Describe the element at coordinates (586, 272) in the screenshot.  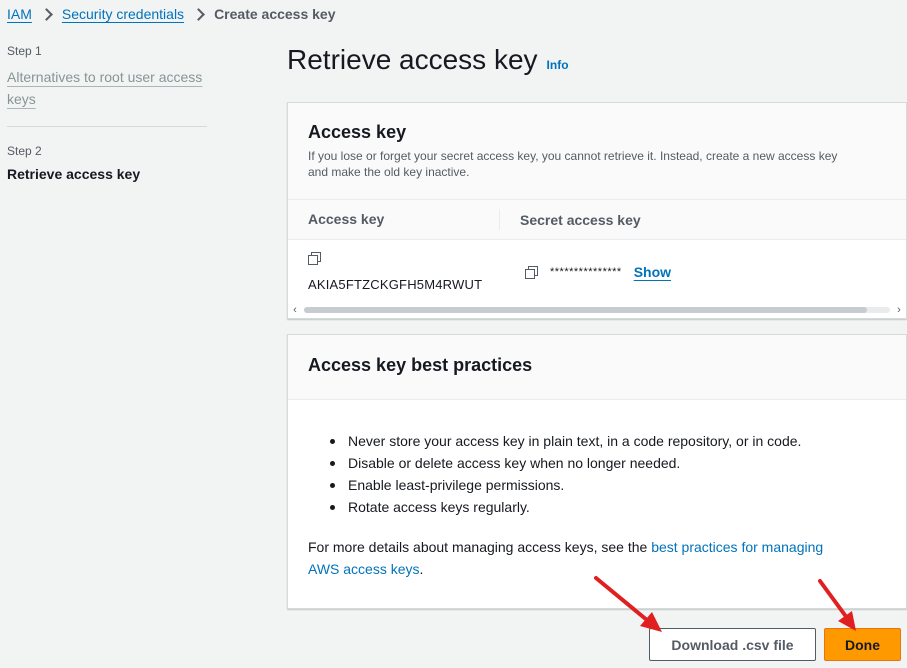
I see `secret-key-mask: ***************` at that location.